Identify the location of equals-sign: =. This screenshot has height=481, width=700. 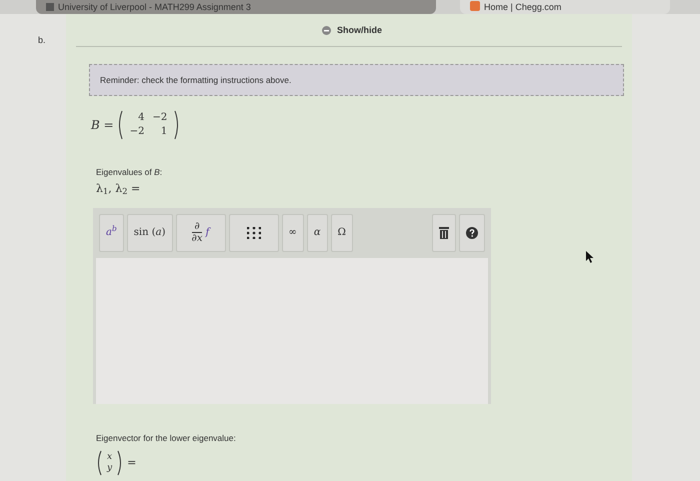
(131, 463).